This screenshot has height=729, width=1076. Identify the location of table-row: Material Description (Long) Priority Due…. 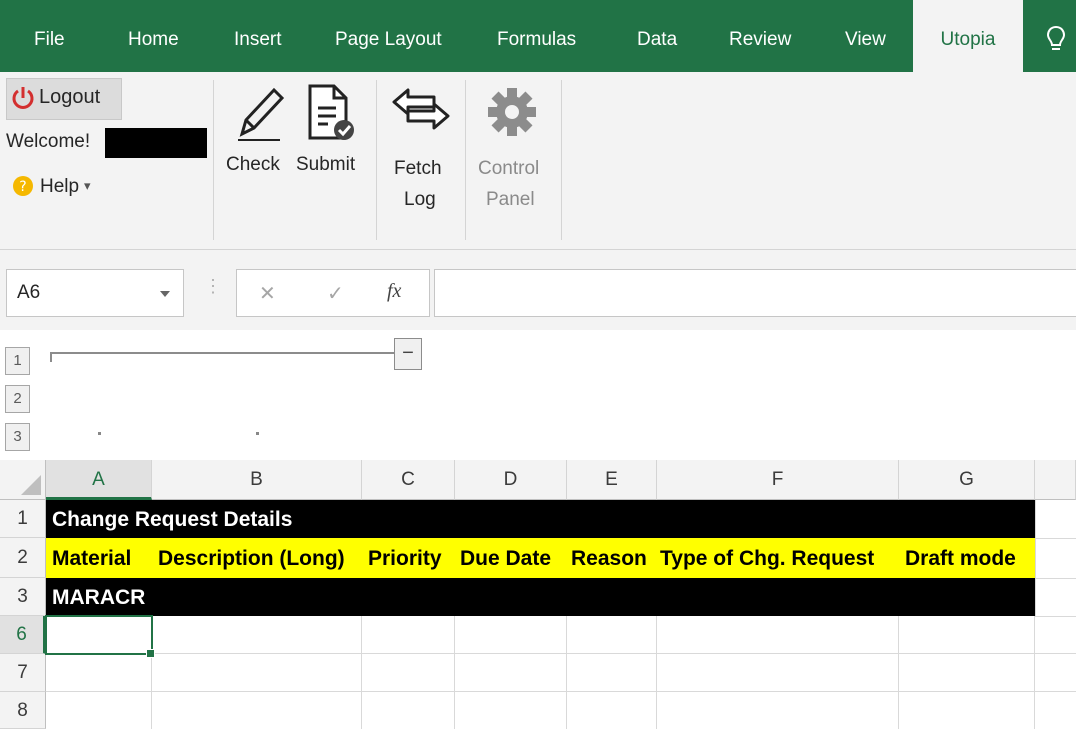
(540, 558).